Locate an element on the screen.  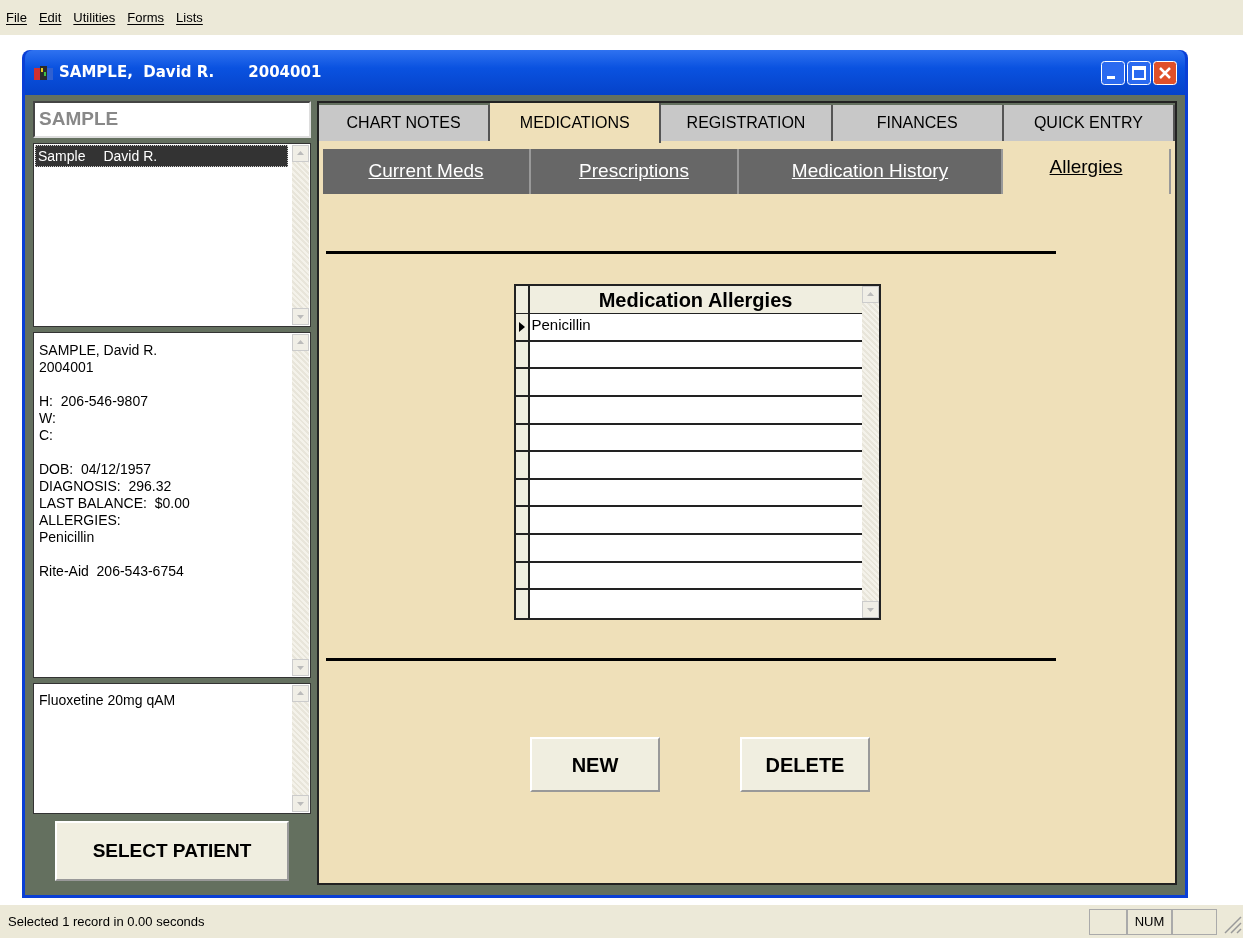
patient-info-line: SAMPLE, David R. is located at coordinates (99, 350).